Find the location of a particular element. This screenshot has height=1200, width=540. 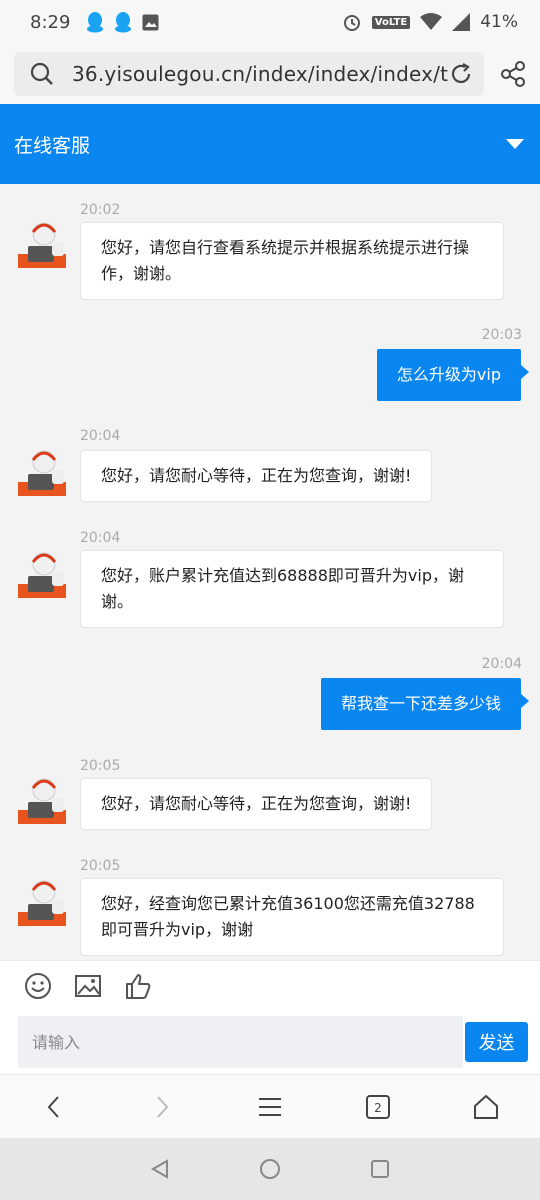

system-recents-icon is located at coordinates (380, 1169).